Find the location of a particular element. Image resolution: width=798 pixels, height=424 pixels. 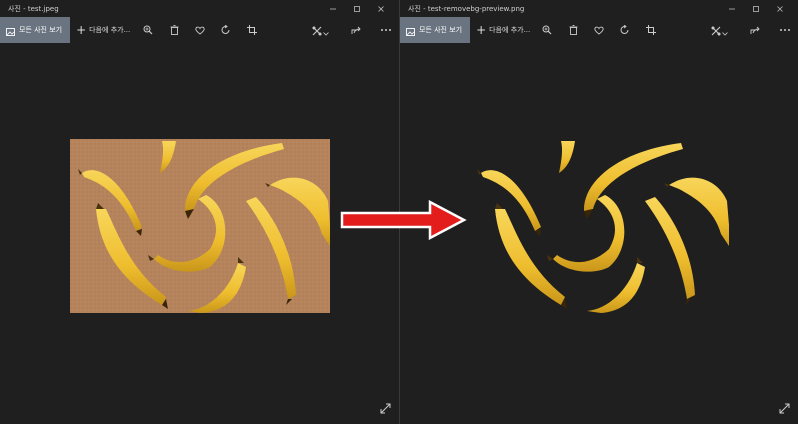

original-banana-photo is located at coordinates (200, 226).